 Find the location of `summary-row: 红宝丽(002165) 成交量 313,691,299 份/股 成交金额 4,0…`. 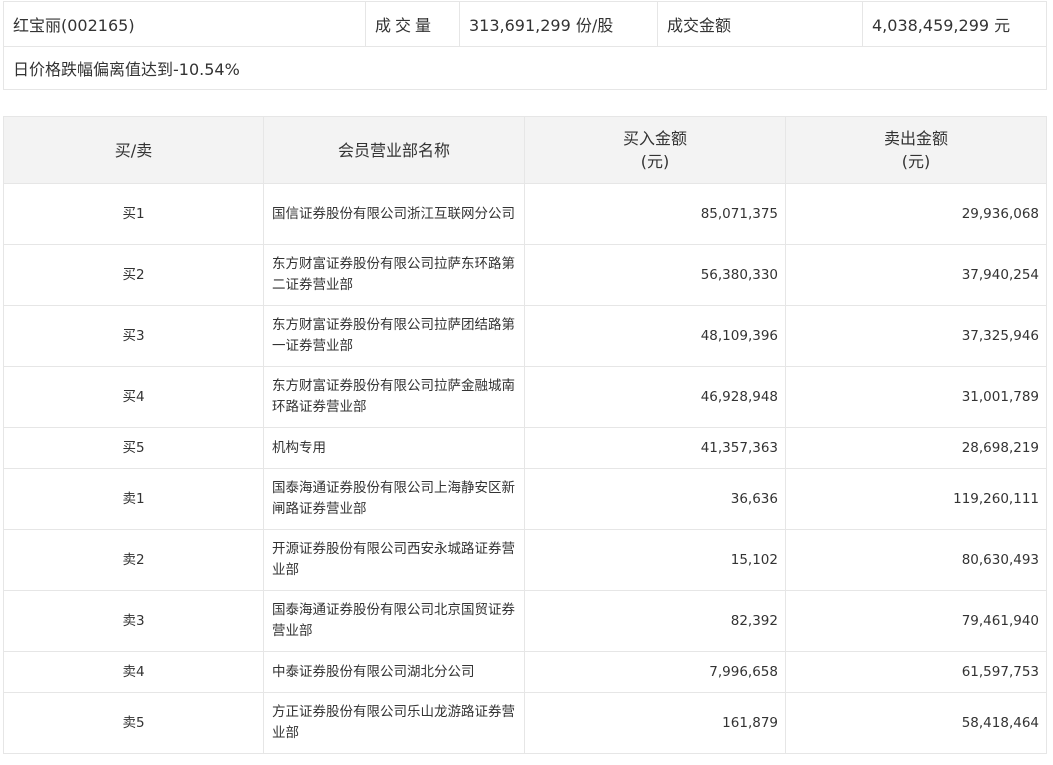

summary-row: 红宝丽(002165) 成交量 313,691,299 份/股 成交金额 4,0… is located at coordinates (525, 24).